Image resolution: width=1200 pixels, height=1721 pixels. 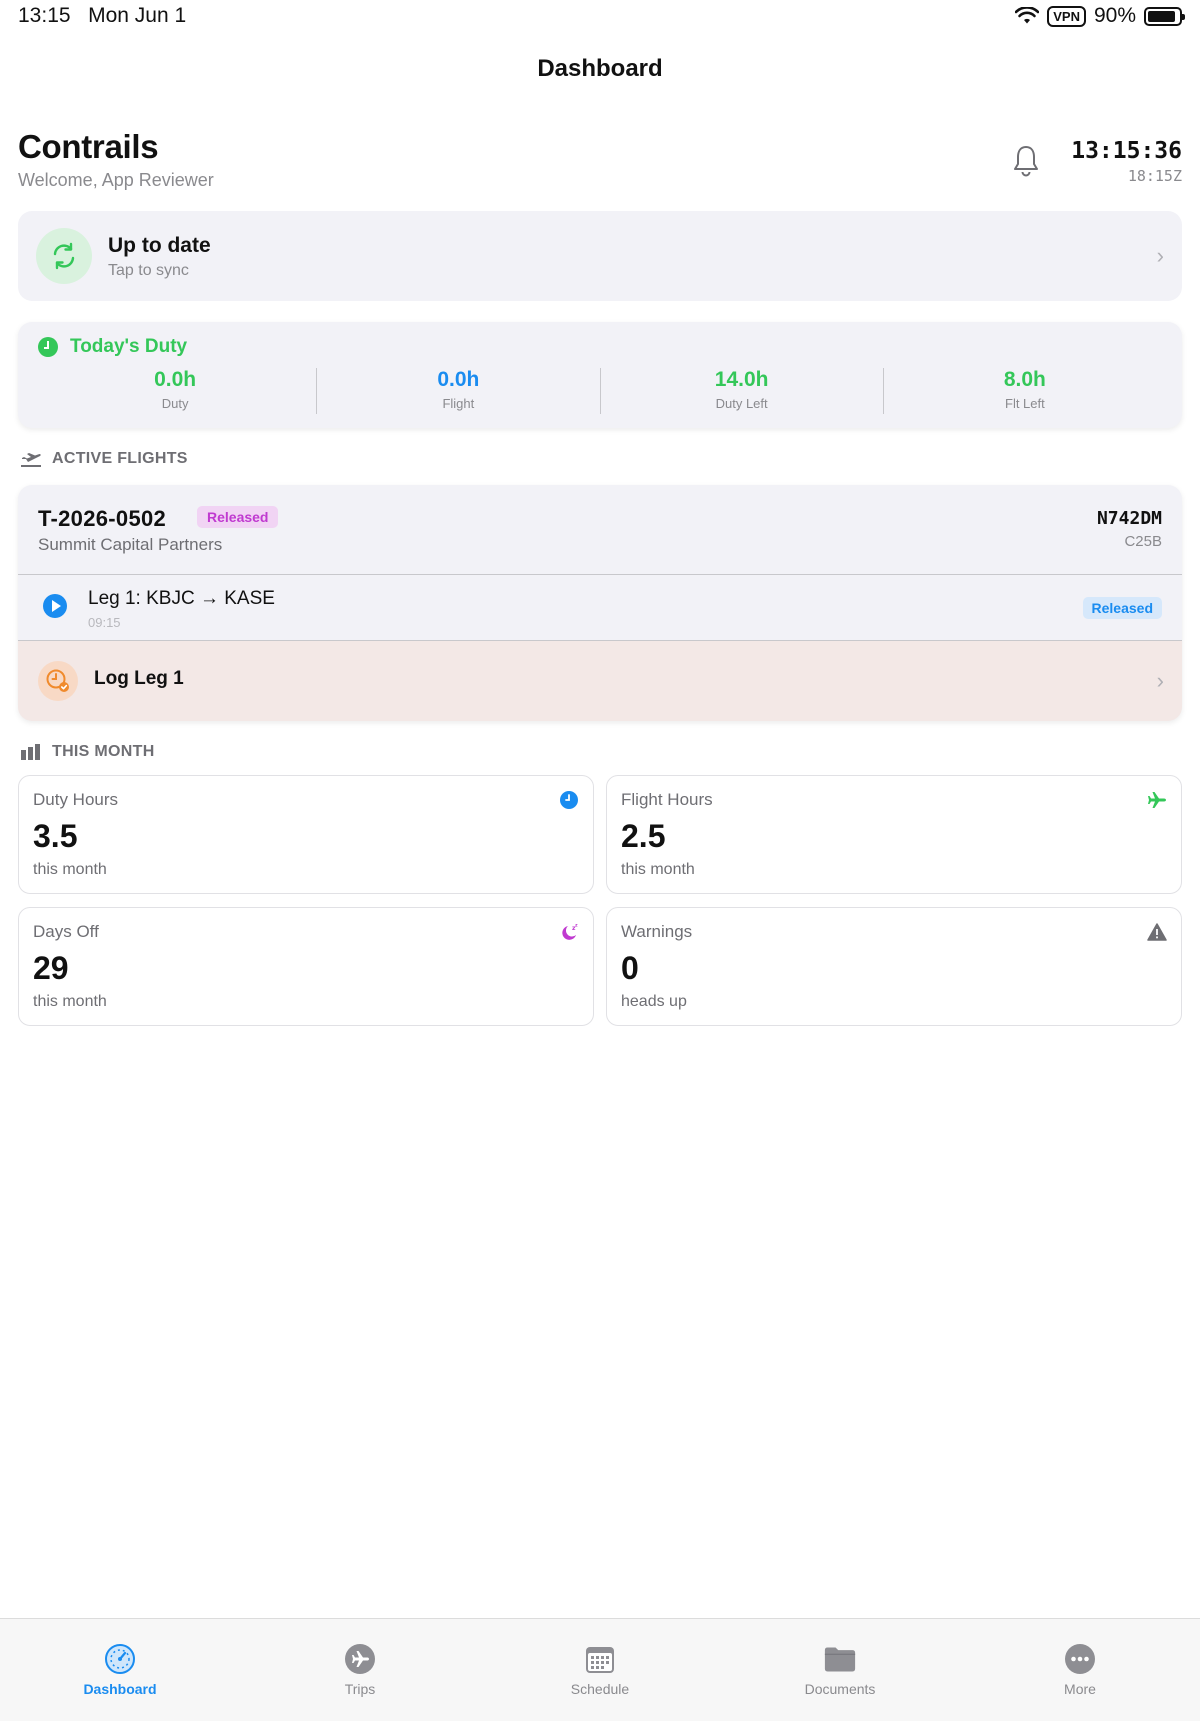 I want to click on stat-card-days-off: Days Off 29 this month z z, so click(x=306, y=966).